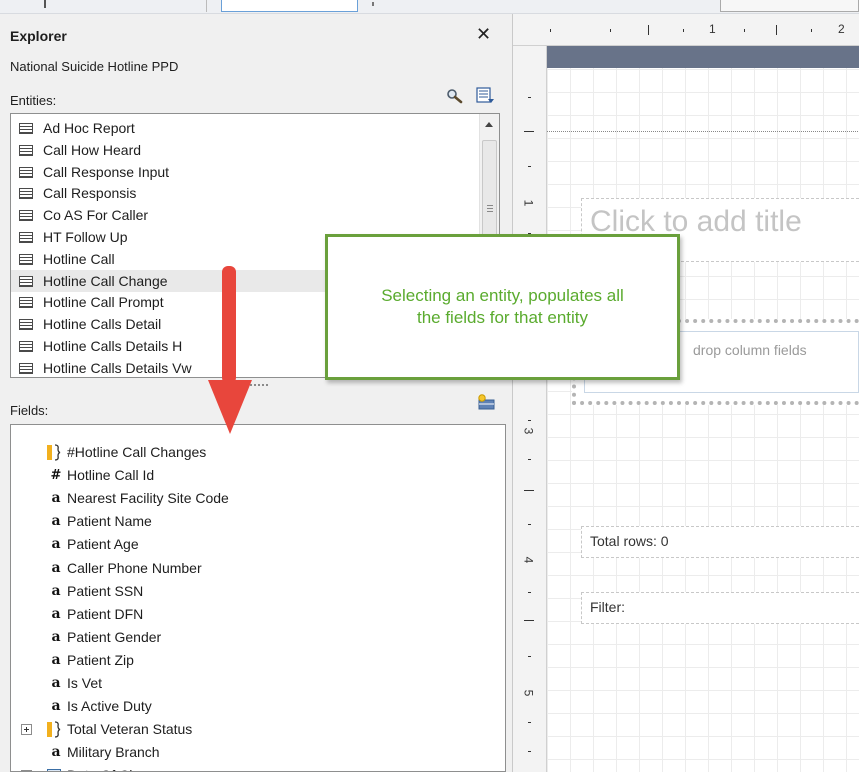 The width and height of the screenshot is (859, 772). What do you see at coordinates (94, 66) in the screenshot?
I see `project-name: National Suicide Hotline PPD` at bounding box center [94, 66].